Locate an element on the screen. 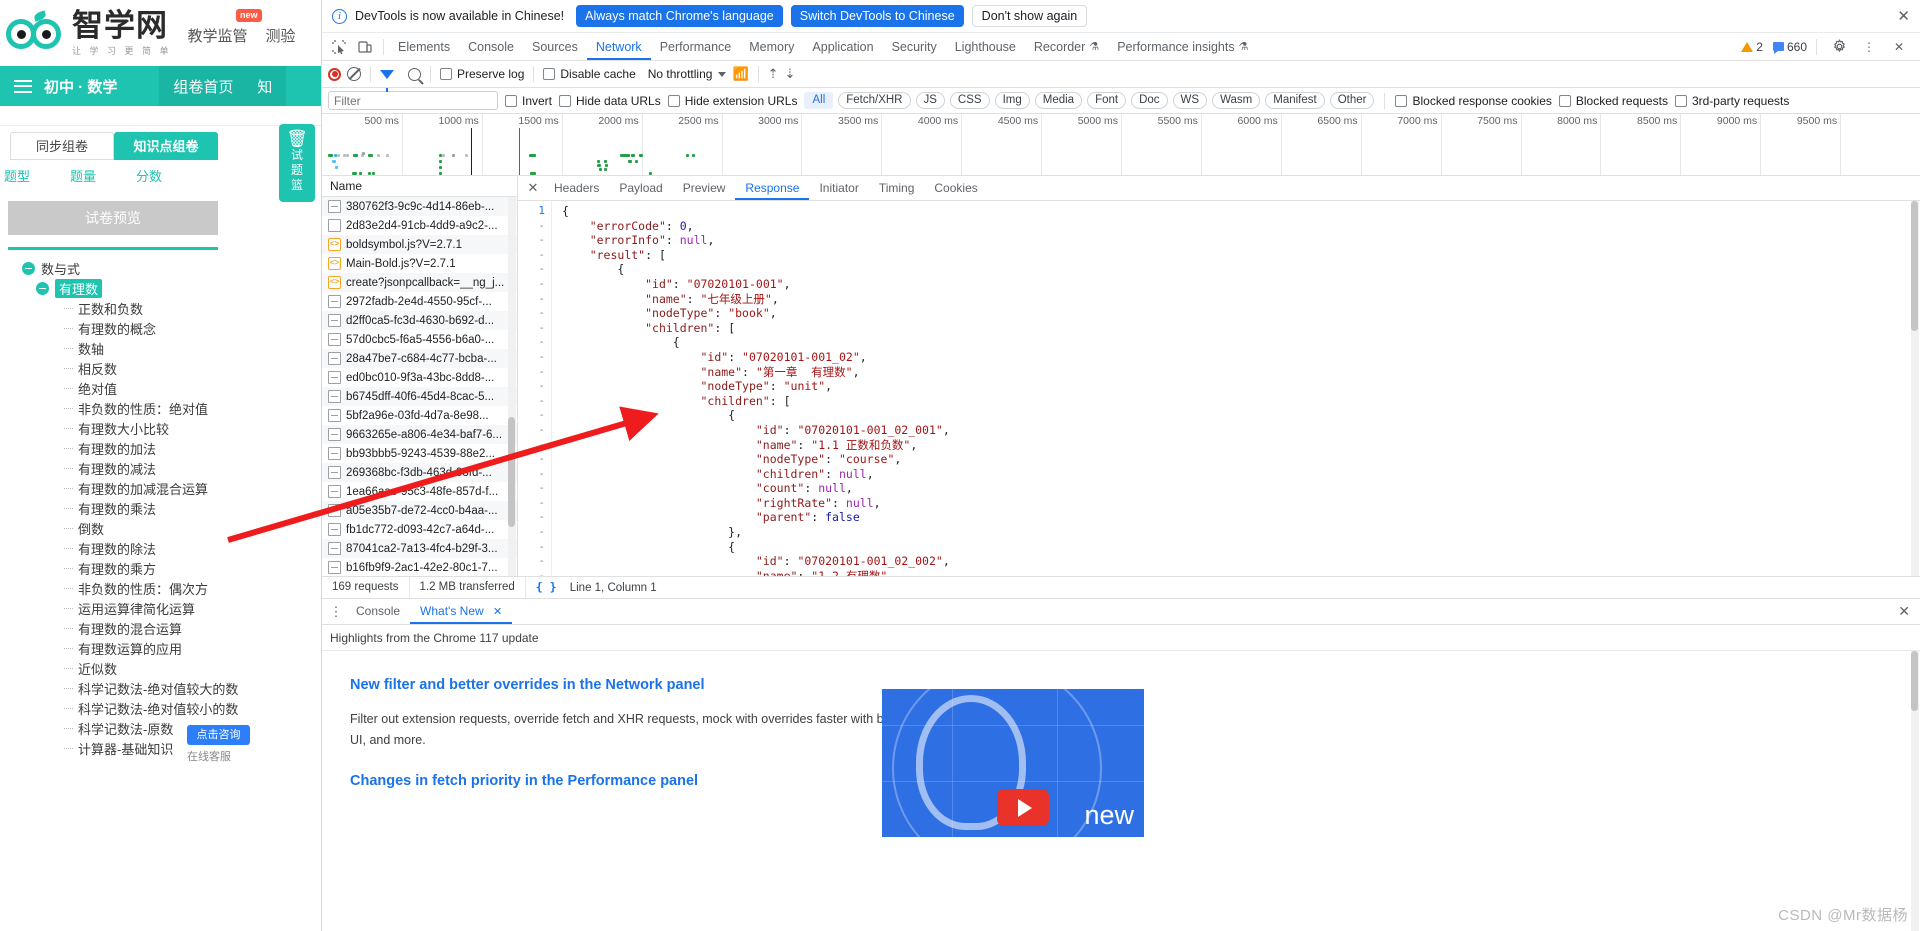 Image resolution: width=1920 pixels, height=931 pixels. more-options-icon: ⋮ is located at coordinates (336, 612).